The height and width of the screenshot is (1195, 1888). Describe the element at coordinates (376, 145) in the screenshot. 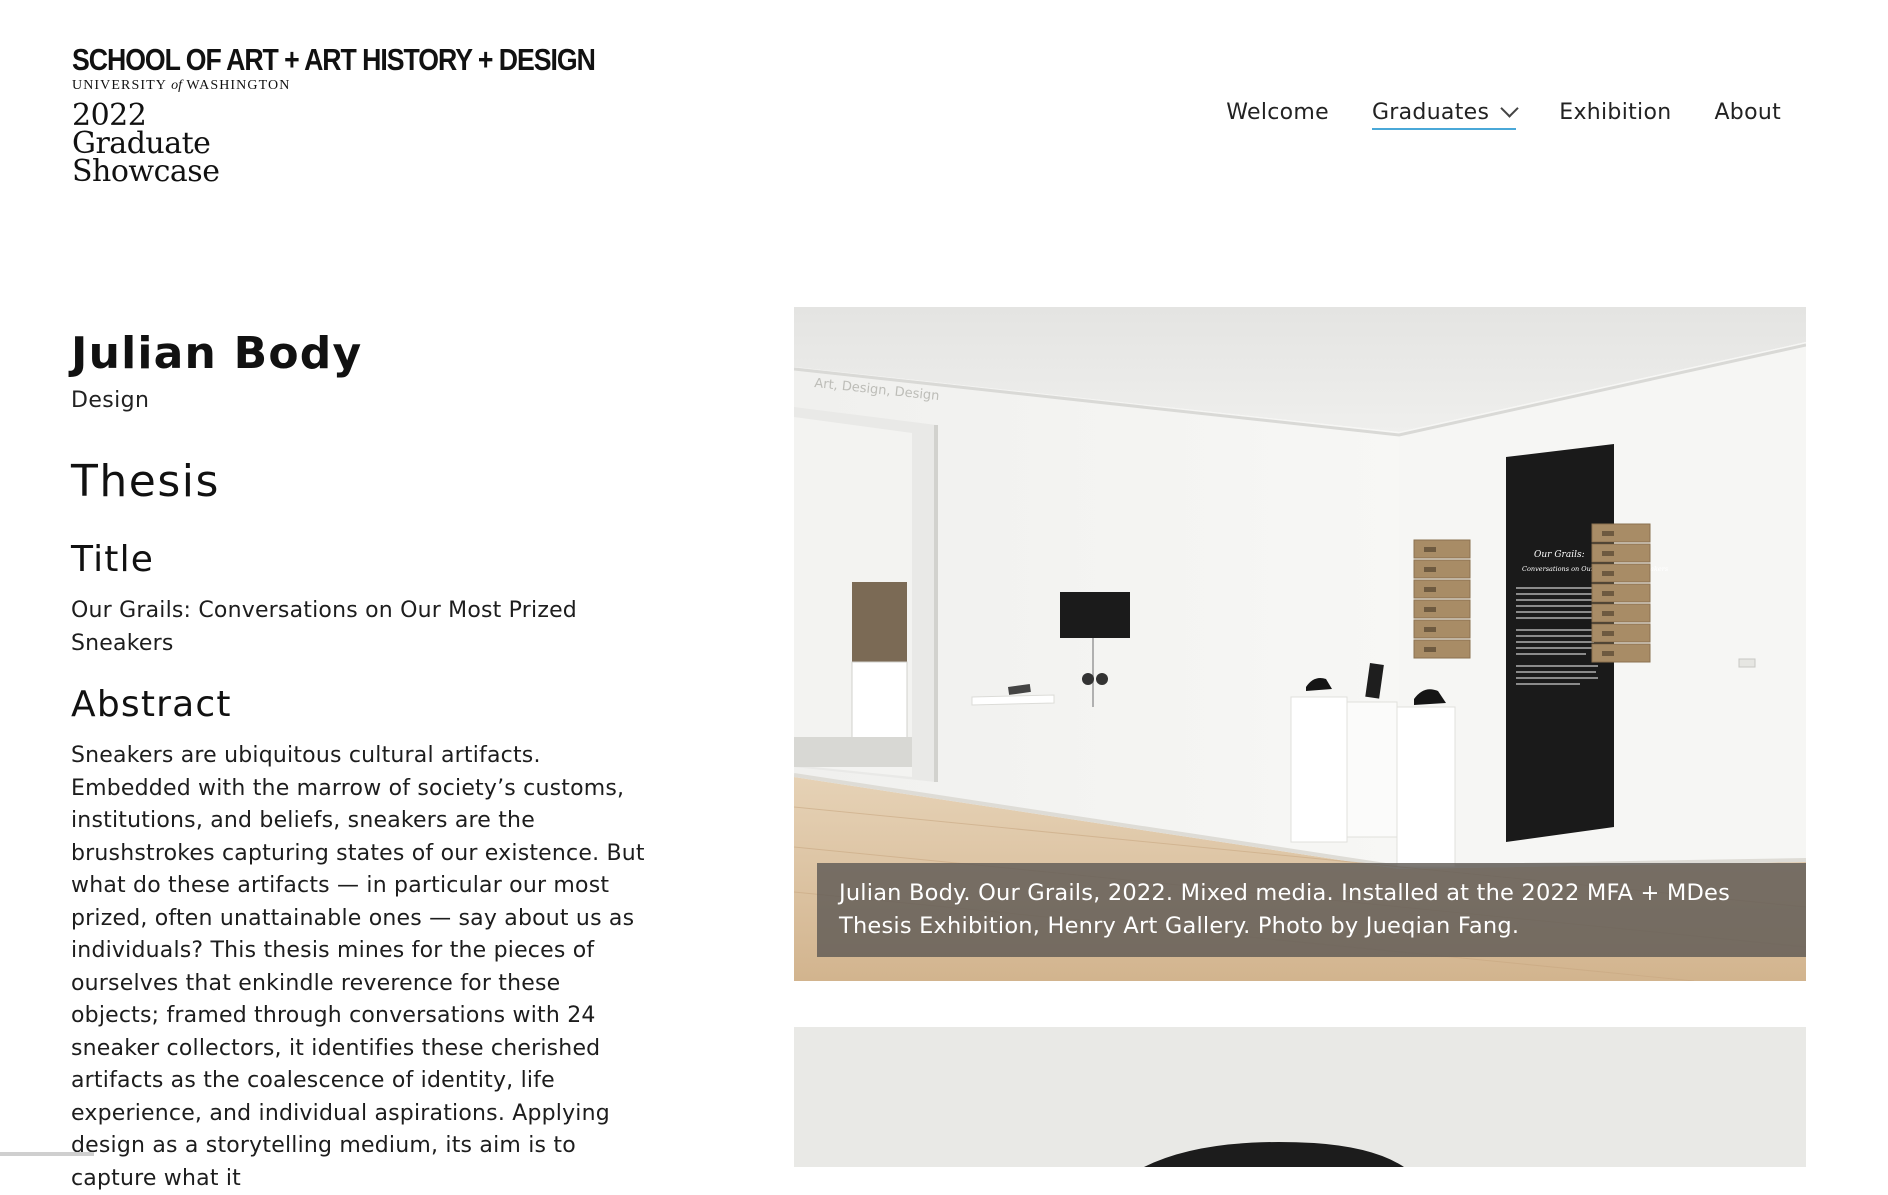

I see `logo-showcase-title: 2022 Graduate Showcase` at that location.